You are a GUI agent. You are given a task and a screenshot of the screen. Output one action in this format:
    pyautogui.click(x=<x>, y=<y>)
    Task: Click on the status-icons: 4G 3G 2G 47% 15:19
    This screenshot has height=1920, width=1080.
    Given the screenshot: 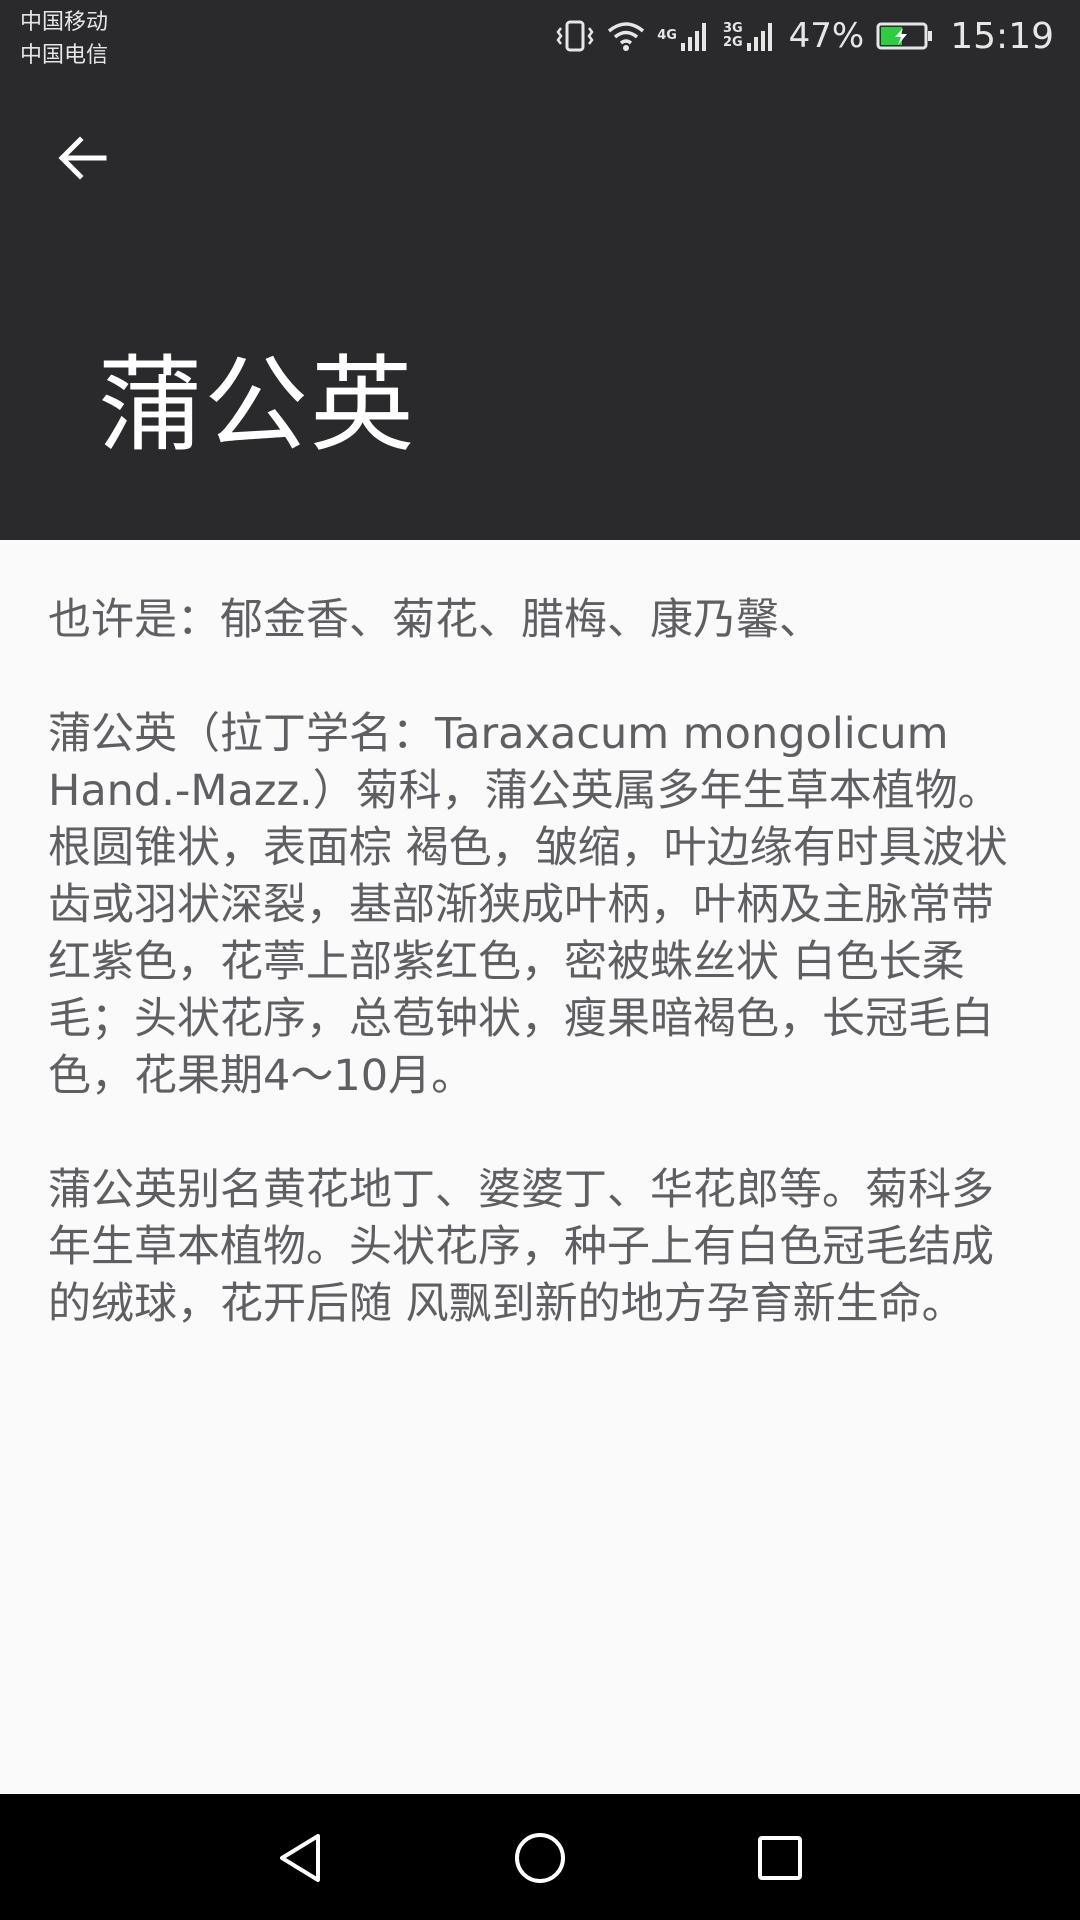 What is the action you would take?
    pyautogui.click(x=804, y=36)
    